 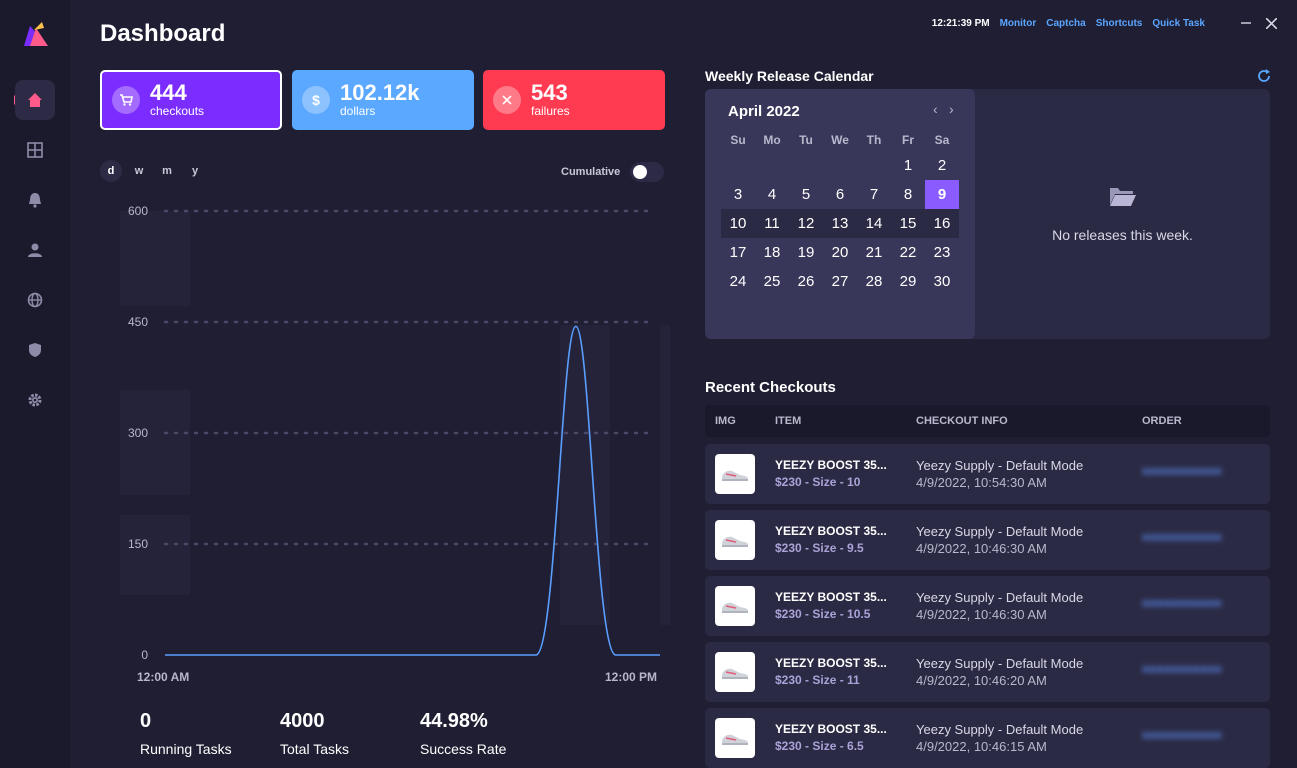 What do you see at coordinates (942, 140) in the screenshot?
I see `weekday-label: Sa` at bounding box center [942, 140].